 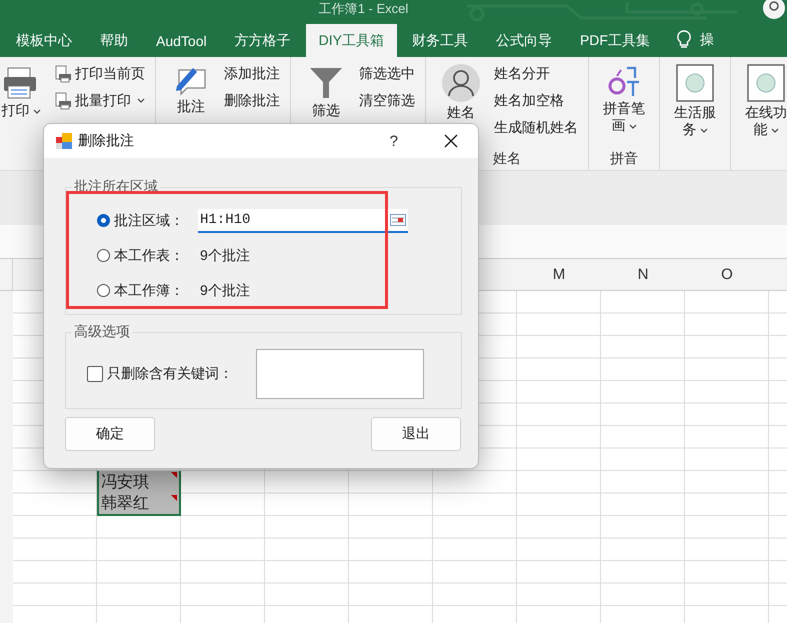 I want to click on ribbon-button: 添加批注, so click(x=252, y=73).